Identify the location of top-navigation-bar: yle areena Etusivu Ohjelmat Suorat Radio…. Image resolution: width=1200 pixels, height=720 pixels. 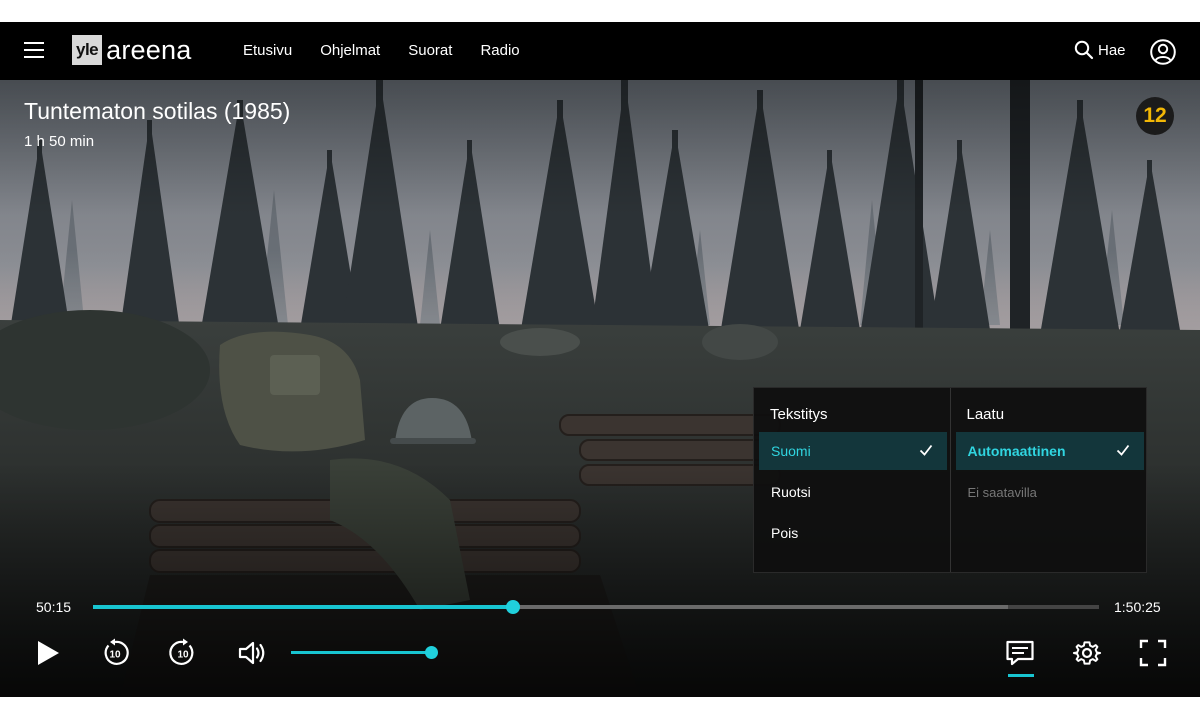
(600, 51).